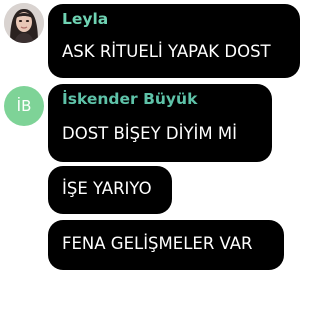 This screenshot has width=320, height=320. Describe the element at coordinates (166, 51) in the screenshot. I see `message-text: ASK RİTUELİ YAPAK DOST` at that location.